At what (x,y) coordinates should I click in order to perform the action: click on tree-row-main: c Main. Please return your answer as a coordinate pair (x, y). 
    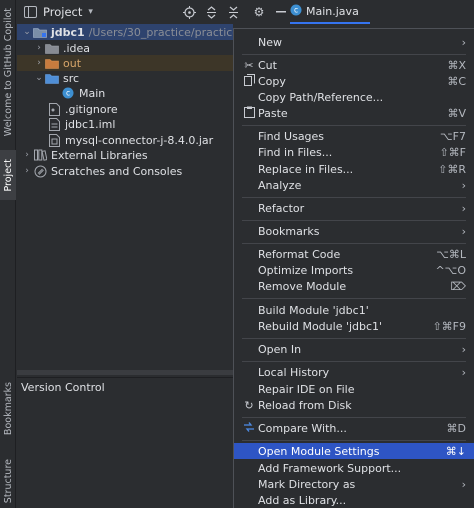
    Looking at the image, I should click on (125, 93).